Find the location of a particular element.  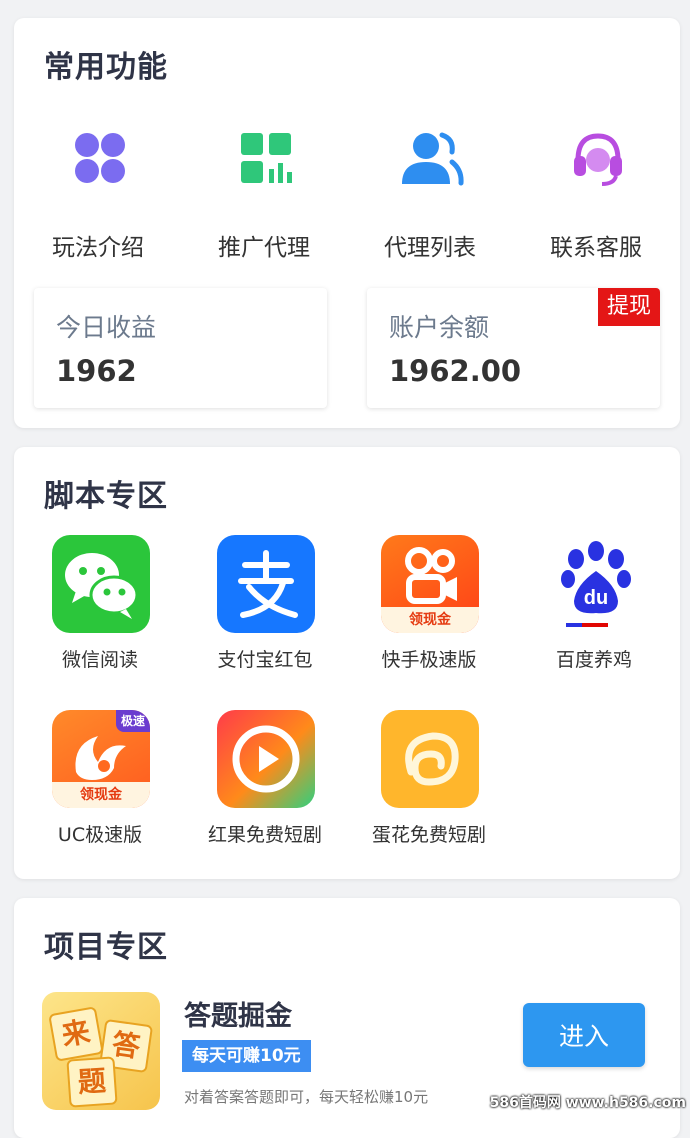

kuaishou-badge: 领现金 is located at coordinates (430, 620).